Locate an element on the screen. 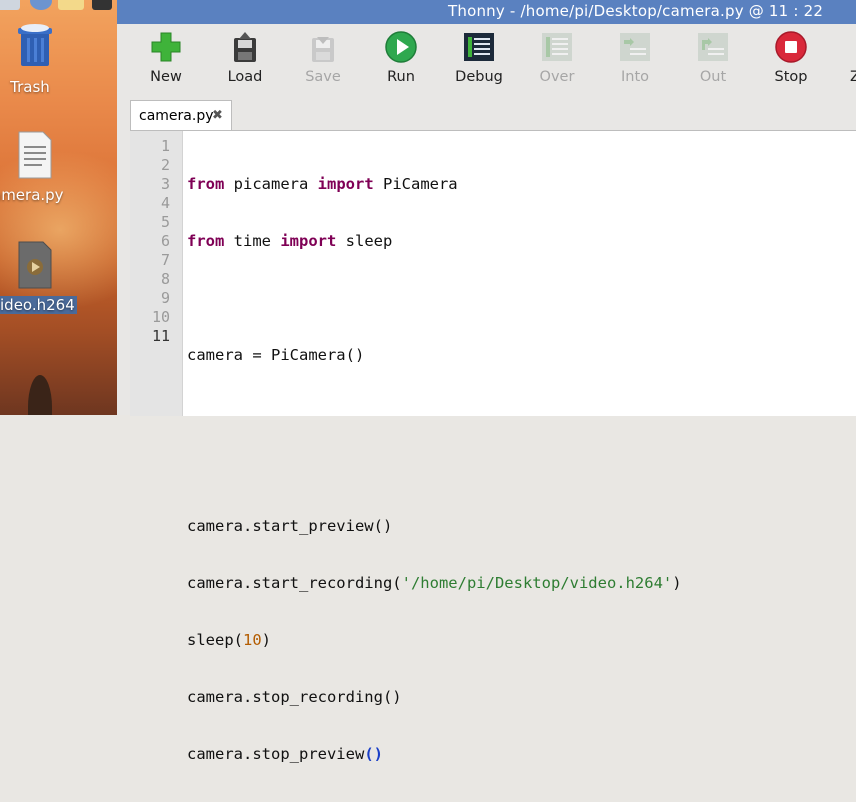 The image size is (856, 802). line-number: 3 is located at coordinates (165, 184).